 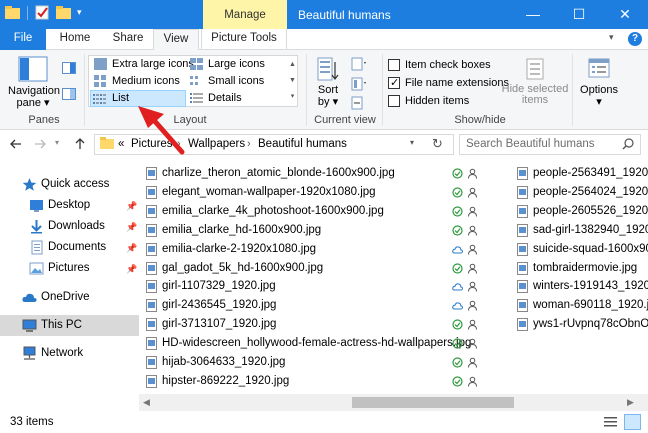 I want to click on file-name: woman-690118_1920.jpg, so click(x=590, y=305).